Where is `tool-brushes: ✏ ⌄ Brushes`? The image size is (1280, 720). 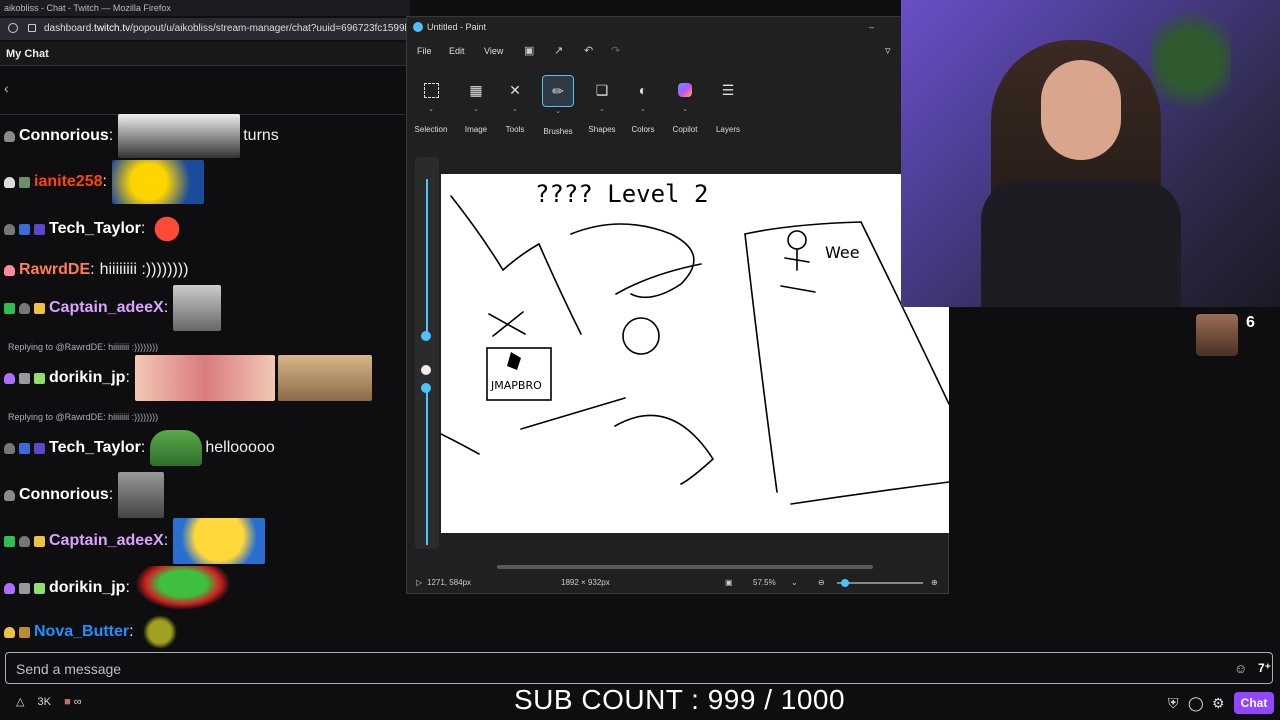 tool-brushes: ✏ ⌄ Brushes is located at coordinates (558, 105).